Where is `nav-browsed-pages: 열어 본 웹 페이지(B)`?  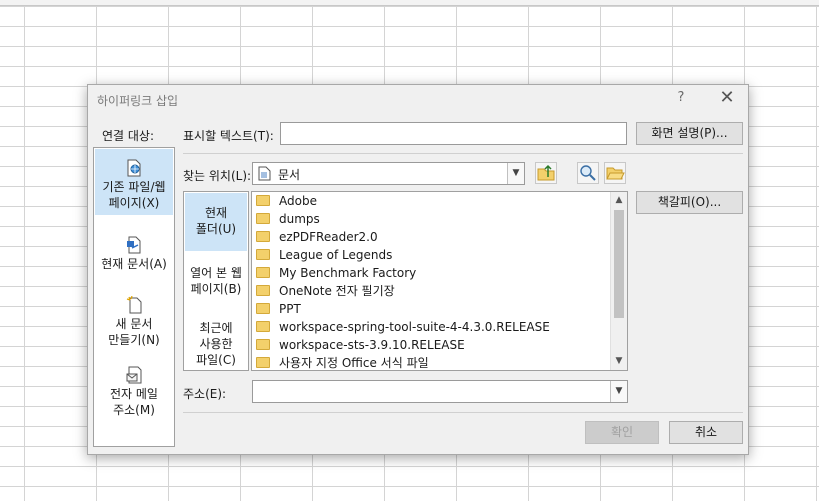 nav-browsed-pages: 열어 본 웹 페이지(B) is located at coordinates (216, 281).